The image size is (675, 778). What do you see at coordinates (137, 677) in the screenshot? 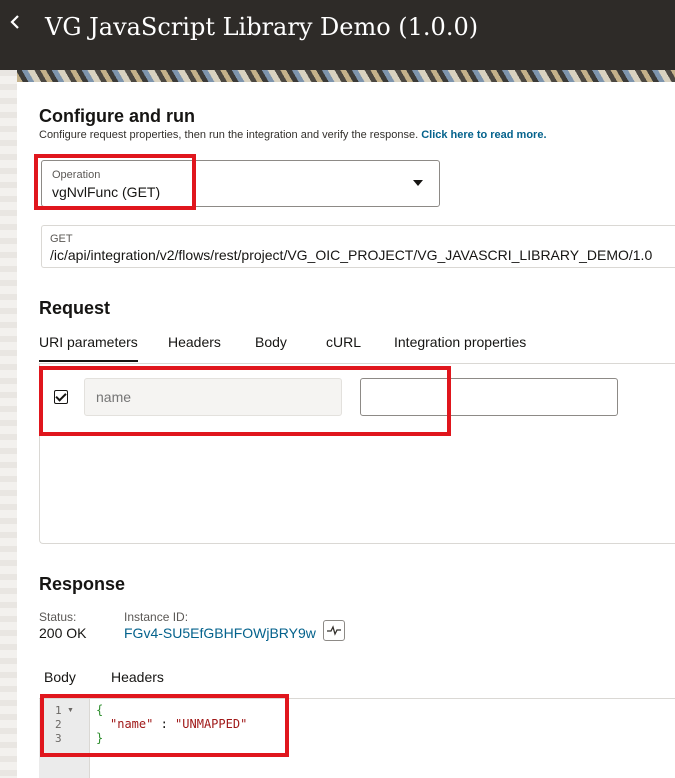
I see `response-tab-headers: Headers` at bounding box center [137, 677].